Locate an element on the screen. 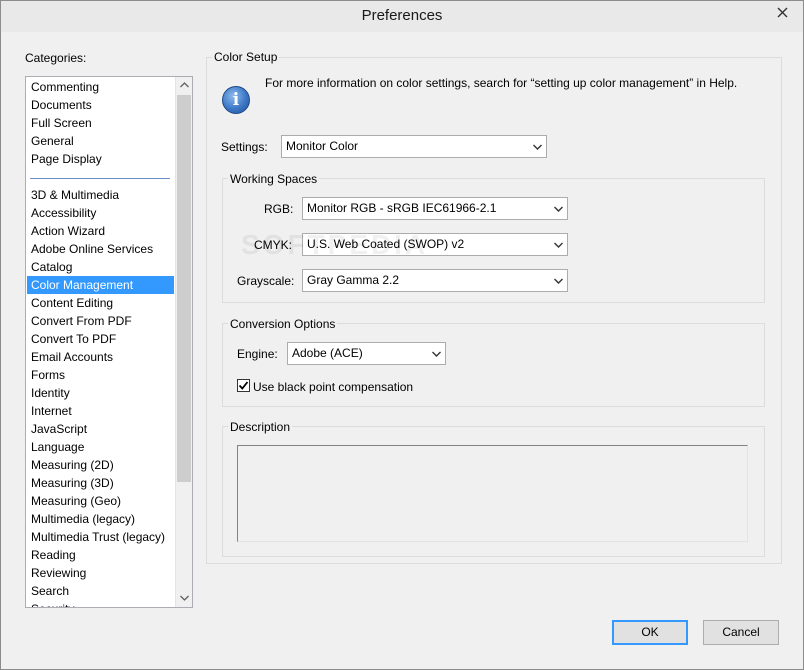 The width and height of the screenshot is (804, 670). scroll-down-icon is located at coordinates (184, 598).